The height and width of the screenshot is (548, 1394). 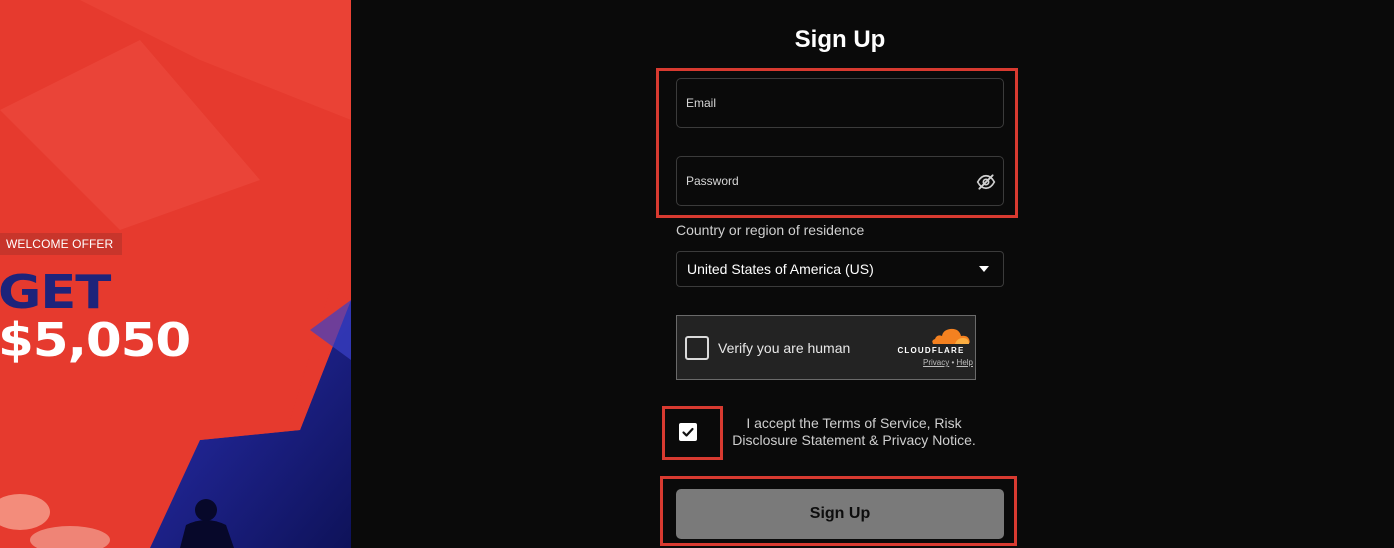 I want to click on checkmark-icon, so click(x=688, y=432).